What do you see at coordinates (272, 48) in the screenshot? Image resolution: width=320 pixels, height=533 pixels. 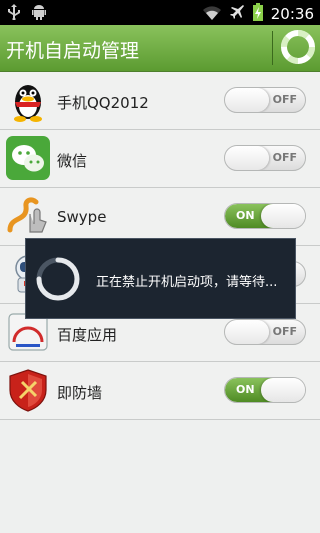 I see `app-bar-divider` at bounding box center [272, 48].